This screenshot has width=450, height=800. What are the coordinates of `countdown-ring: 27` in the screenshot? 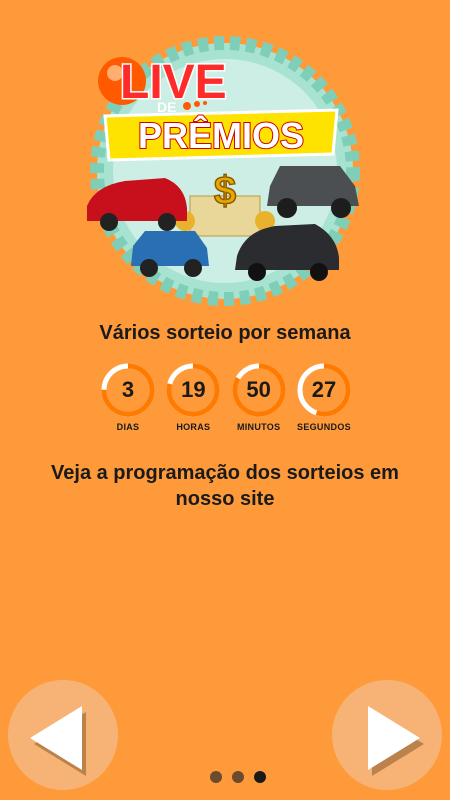 It's located at (324, 390).